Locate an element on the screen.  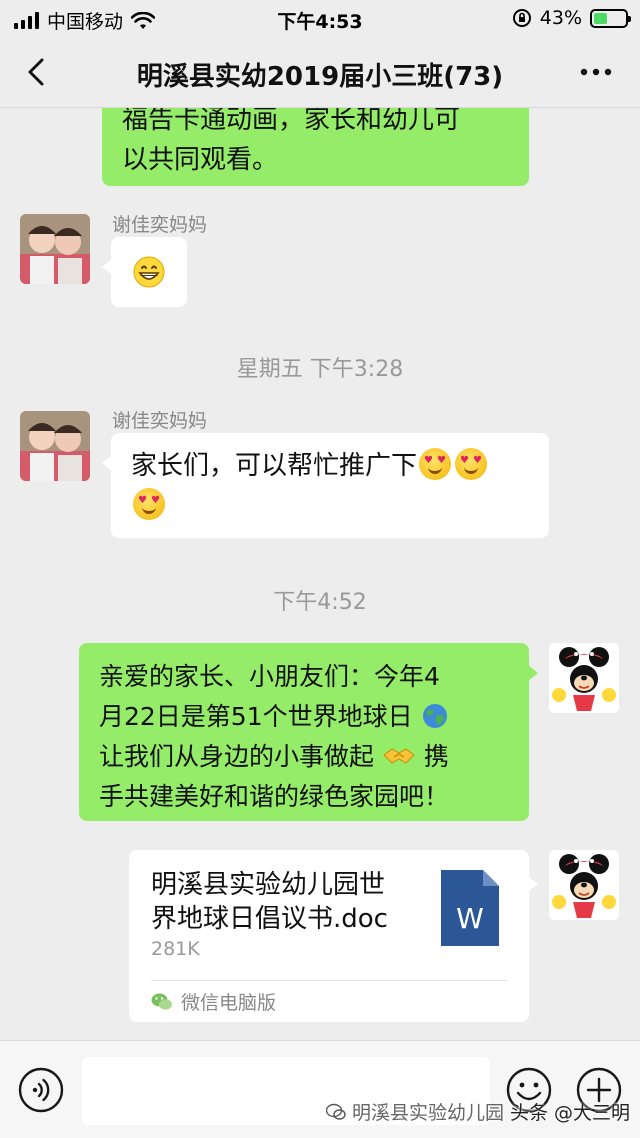
message-text-line: 月22日是第51个世界地球日 is located at coordinates (304, 717).